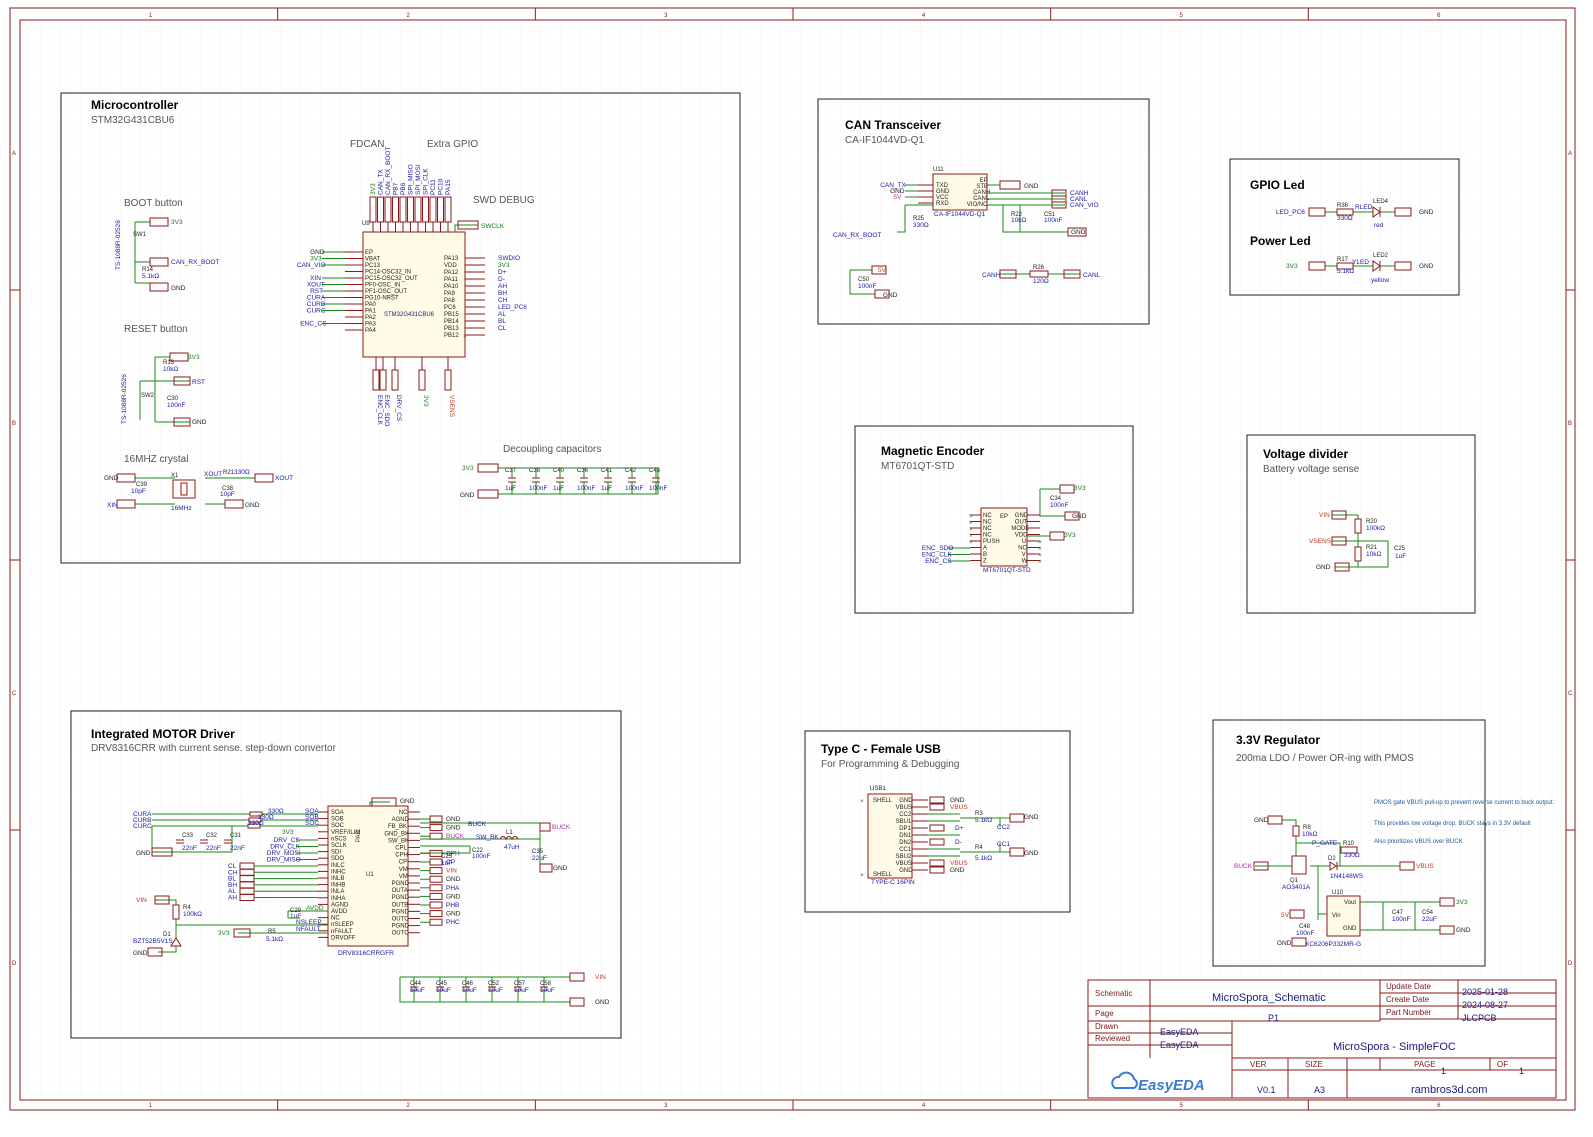  Describe the element at coordinates (942, 204) in the screenshot. I see `can-pin-label: RXD` at that location.